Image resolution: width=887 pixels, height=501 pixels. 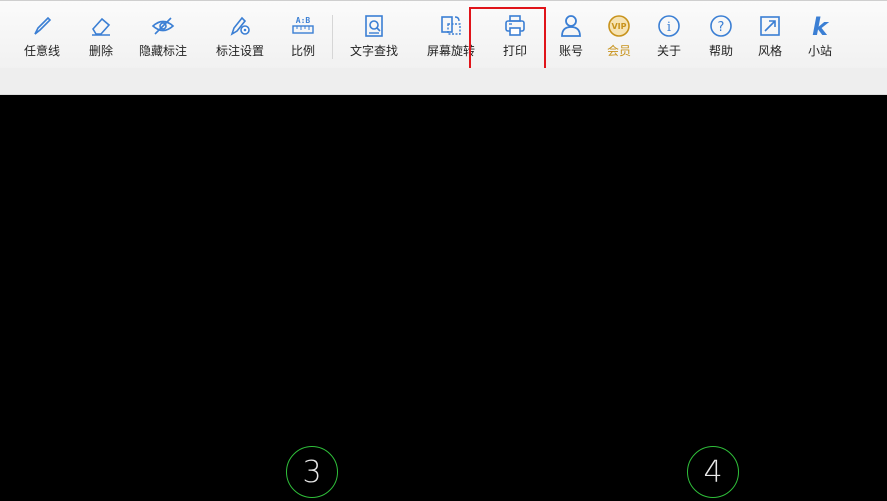 I want to click on pen-icon, so click(x=43, y=25).